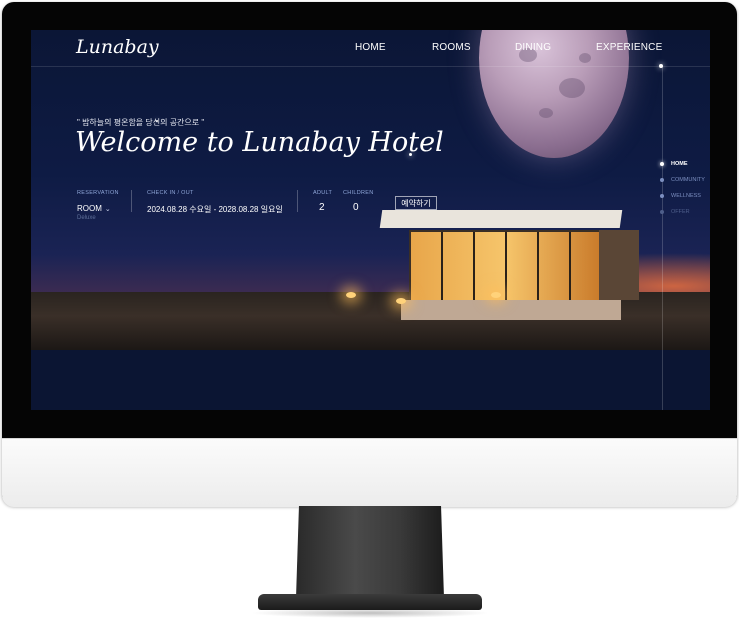  I want to click on nav-home: HOME, so click(370, 47).